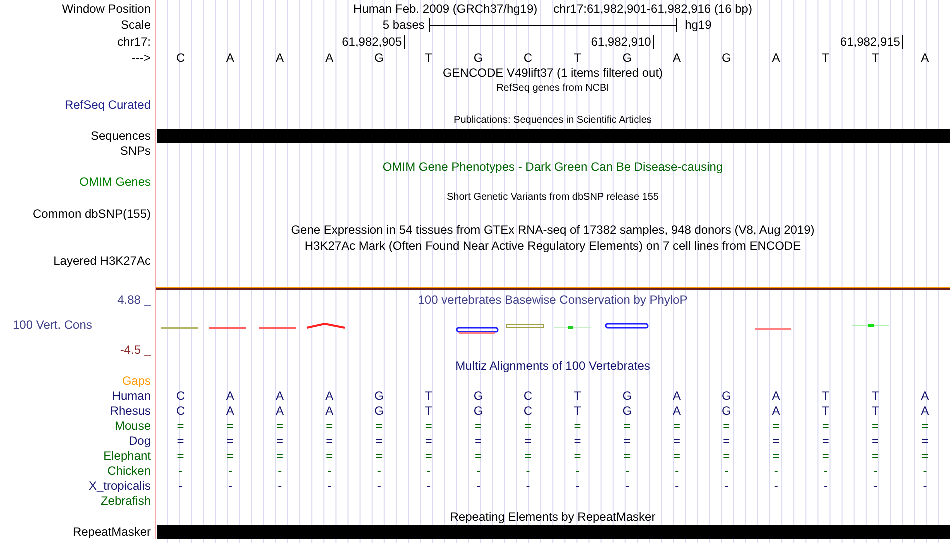 This screenshot has height=543, width=950. Describe the element at coordinates (129, 471) in the screenshot. I see `track-label: Chicken` at that location.